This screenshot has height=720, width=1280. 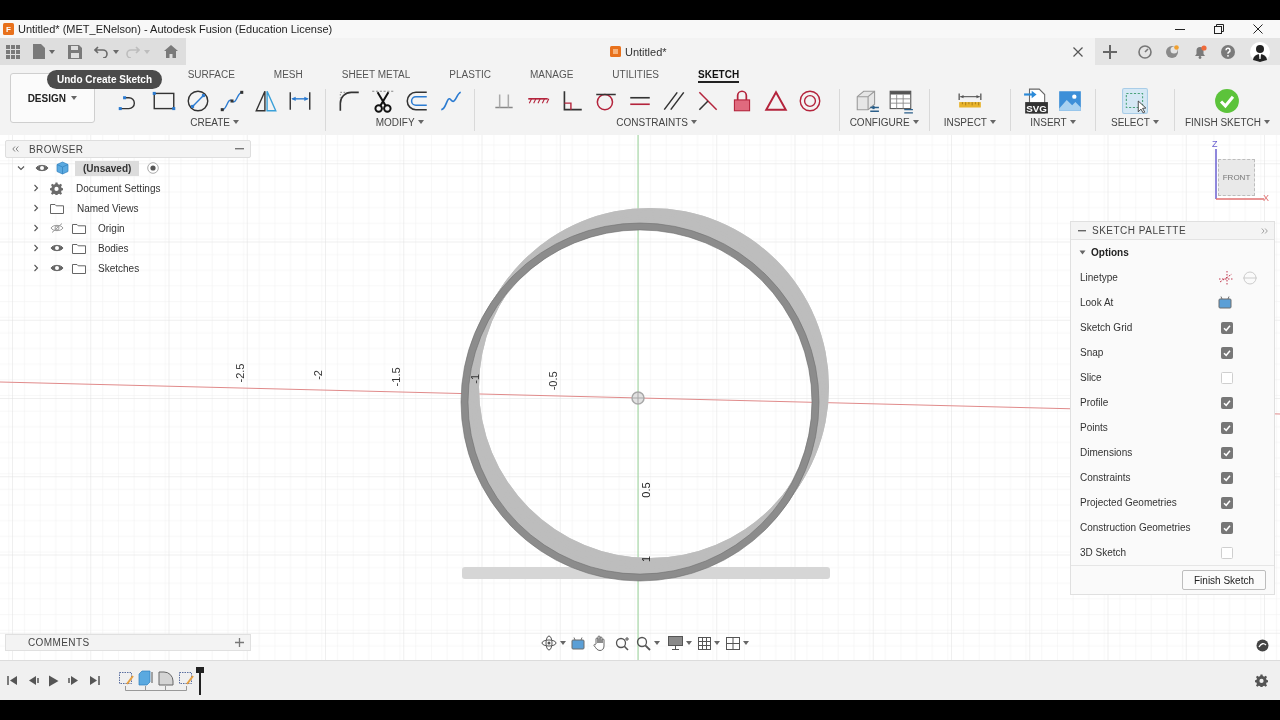 What do you see at coordinates (119, 268) in the screenshot?
I see `tree-item-label: Sketches` at bounding box center [119, 268].